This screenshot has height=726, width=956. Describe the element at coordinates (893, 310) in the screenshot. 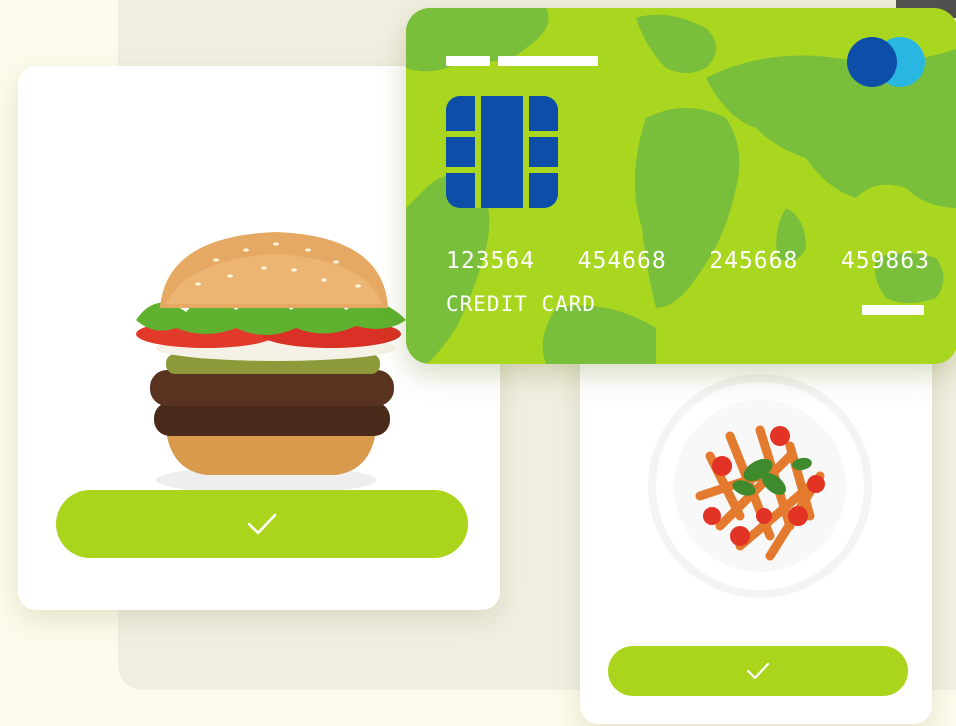

I see `card-stripe-bottom` at that location.